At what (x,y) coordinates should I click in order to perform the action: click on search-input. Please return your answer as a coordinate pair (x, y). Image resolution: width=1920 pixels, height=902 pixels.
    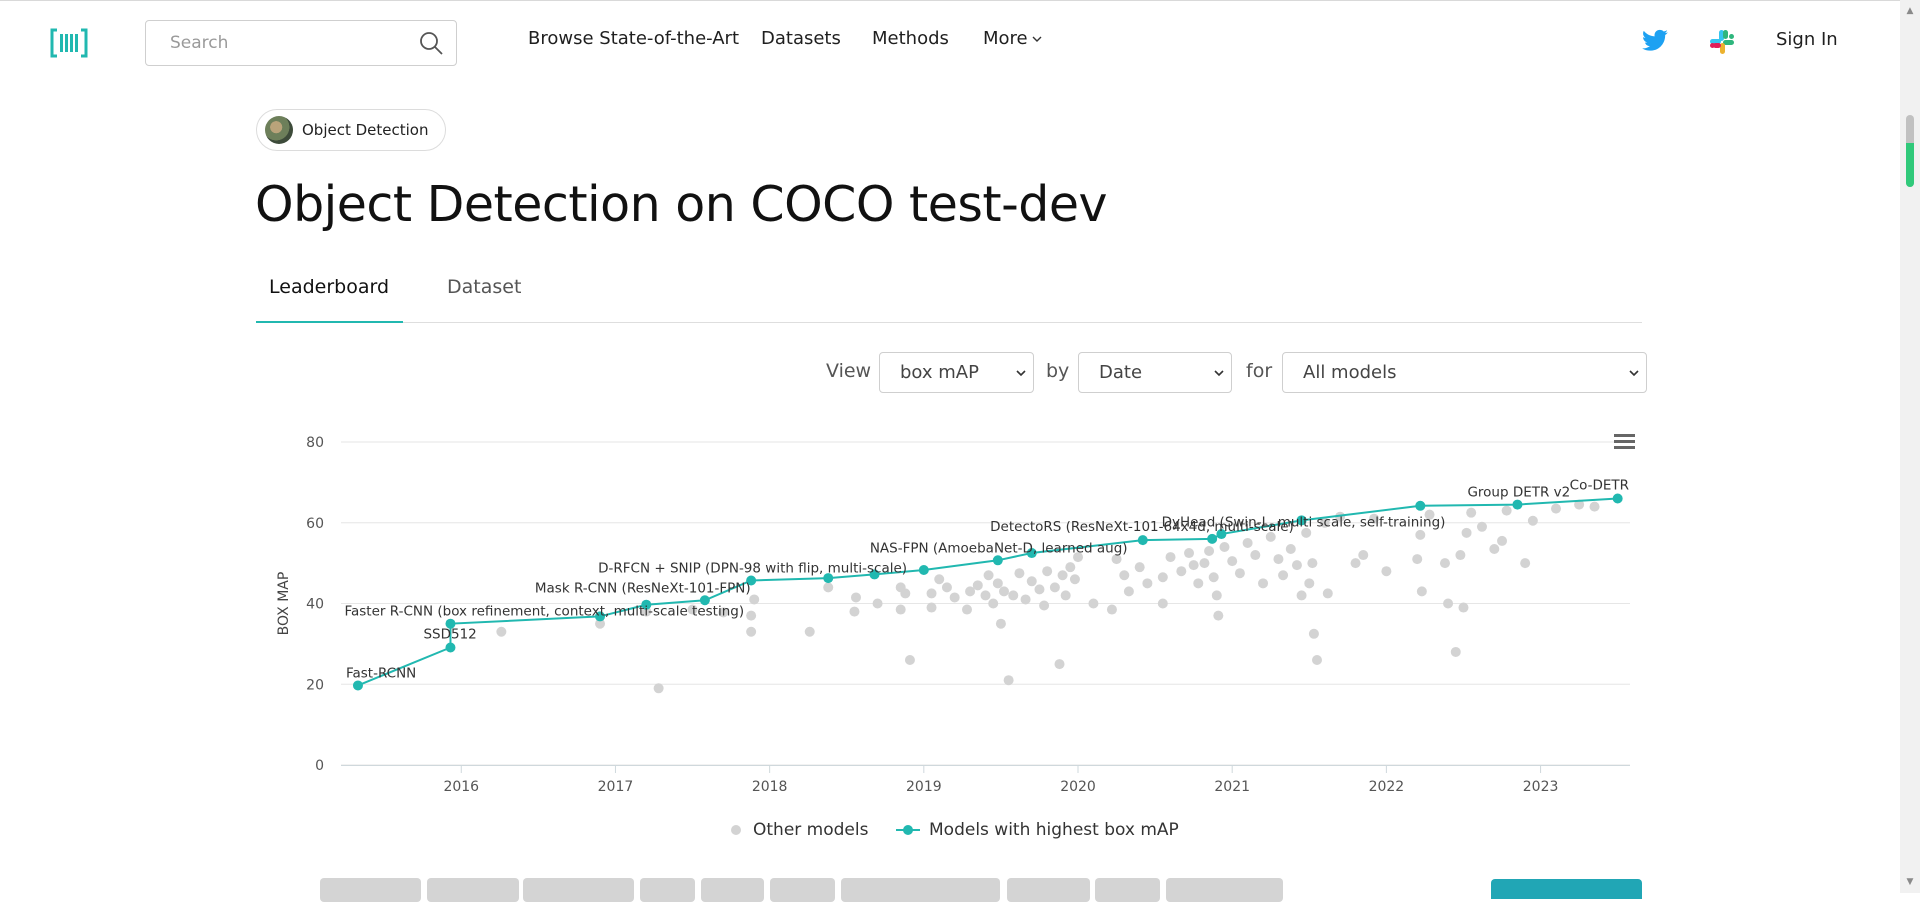
    Looking at the image, I should click on (285, 43).